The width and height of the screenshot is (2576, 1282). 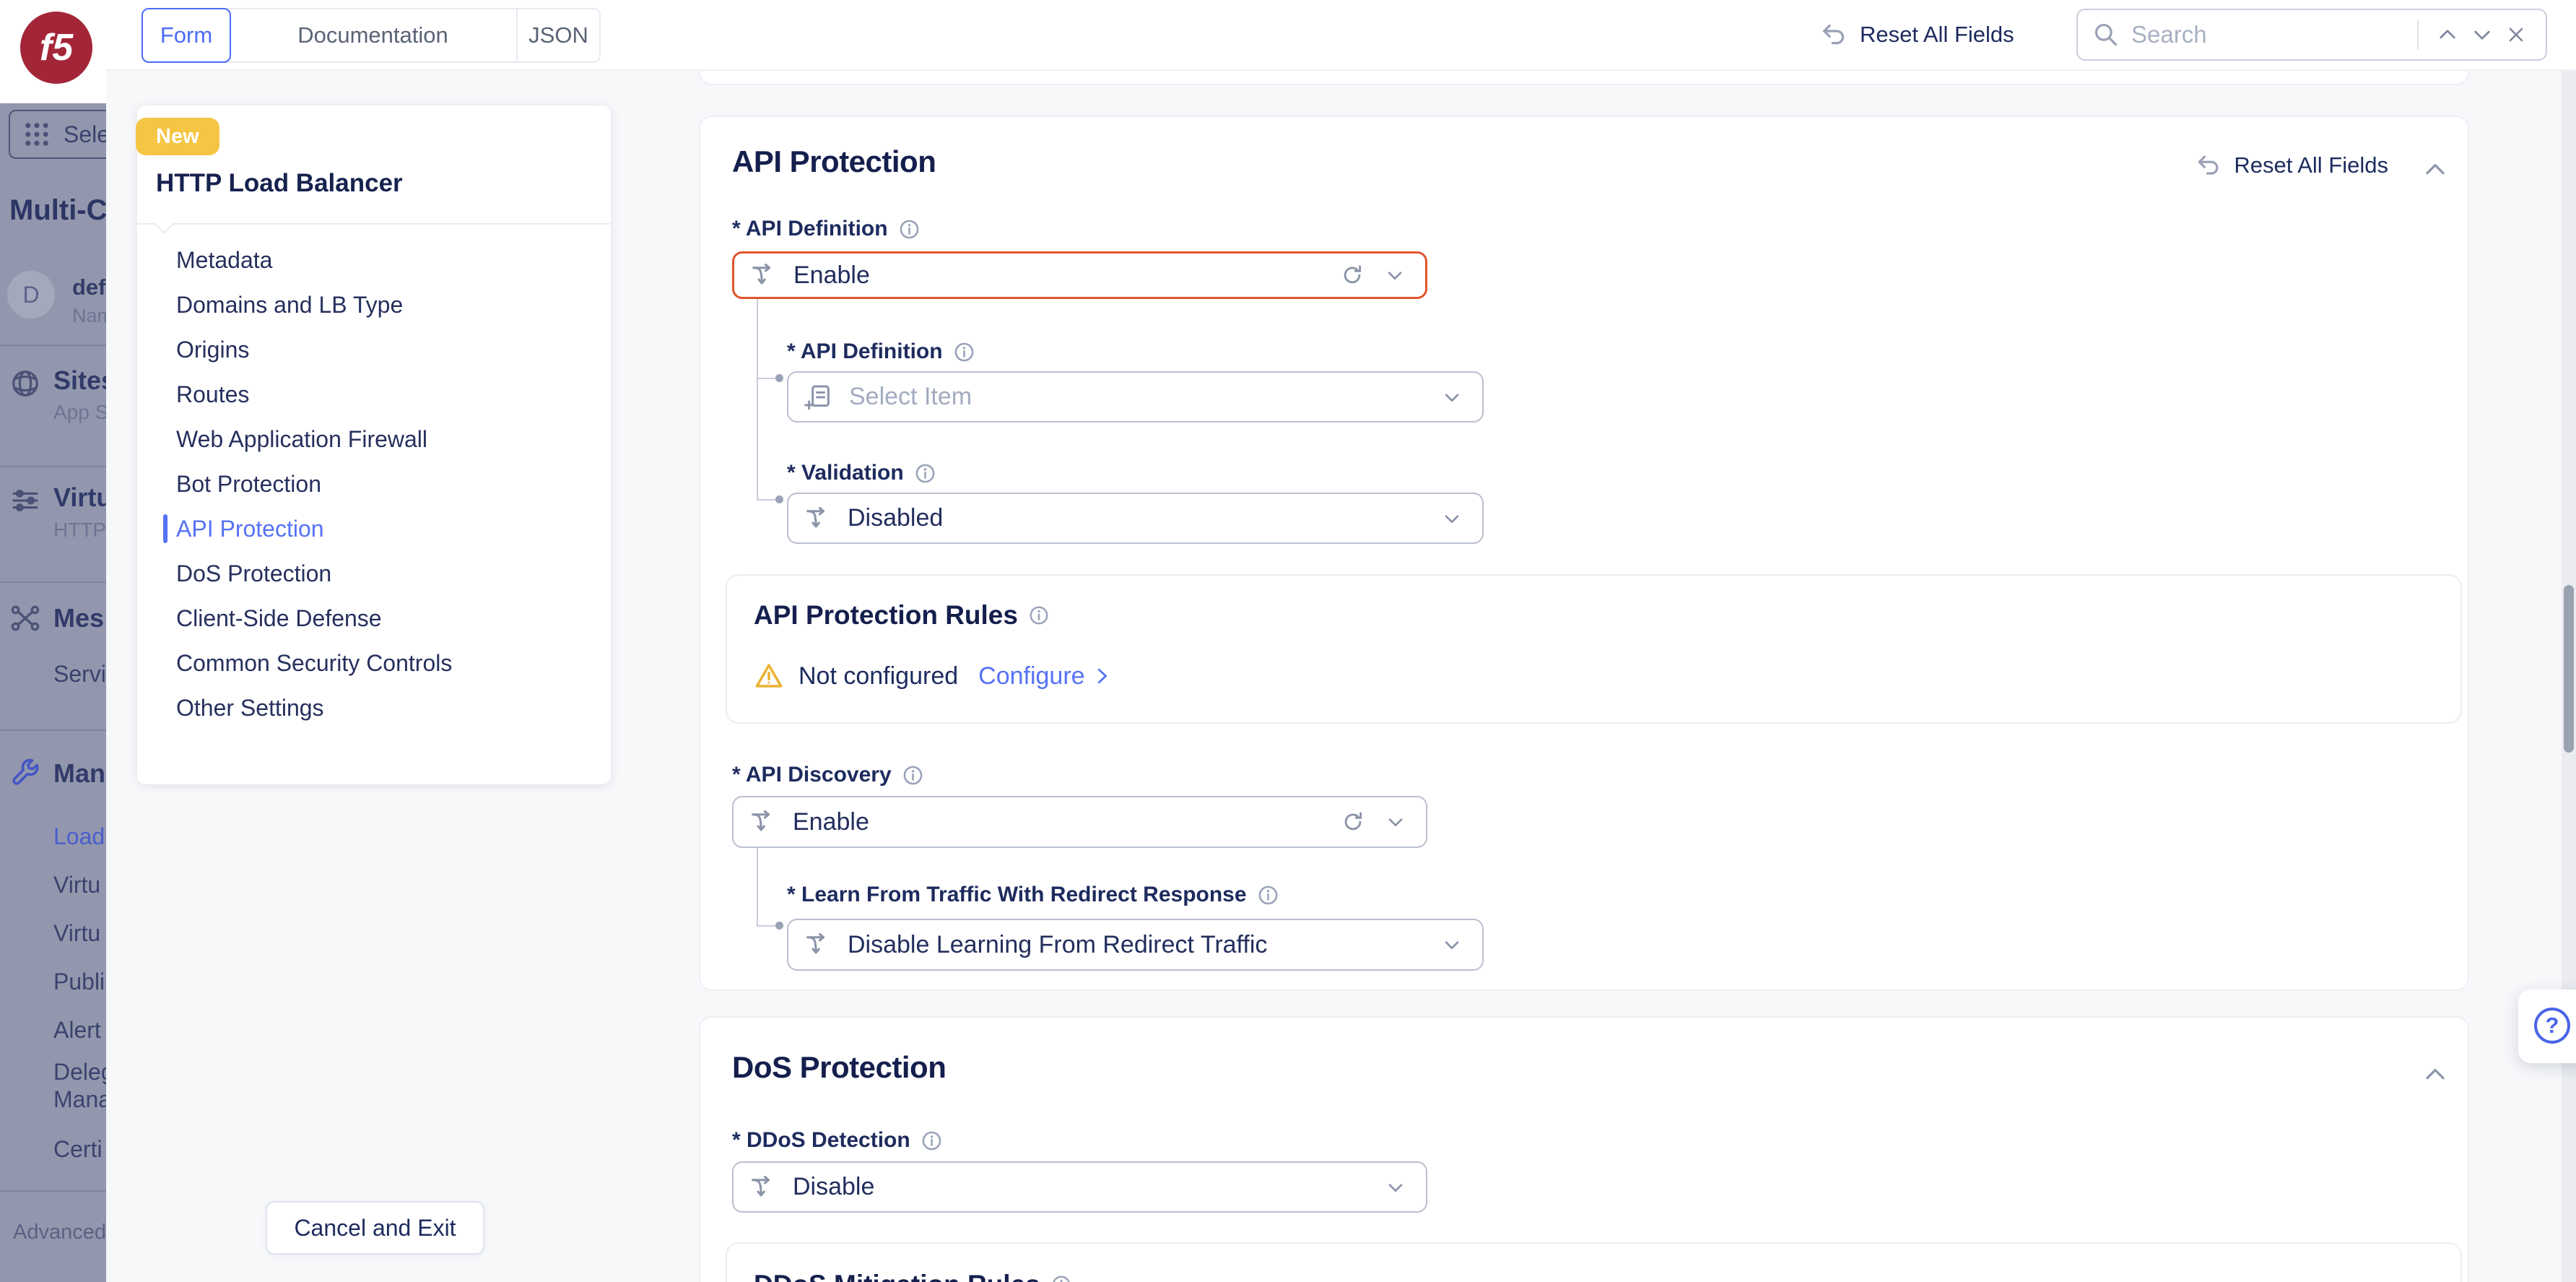 What do you see at coordinates (1135, 518) in the screenshot?
I see `validation-dropdown: Disabled` at bounding box center [1135, 518].